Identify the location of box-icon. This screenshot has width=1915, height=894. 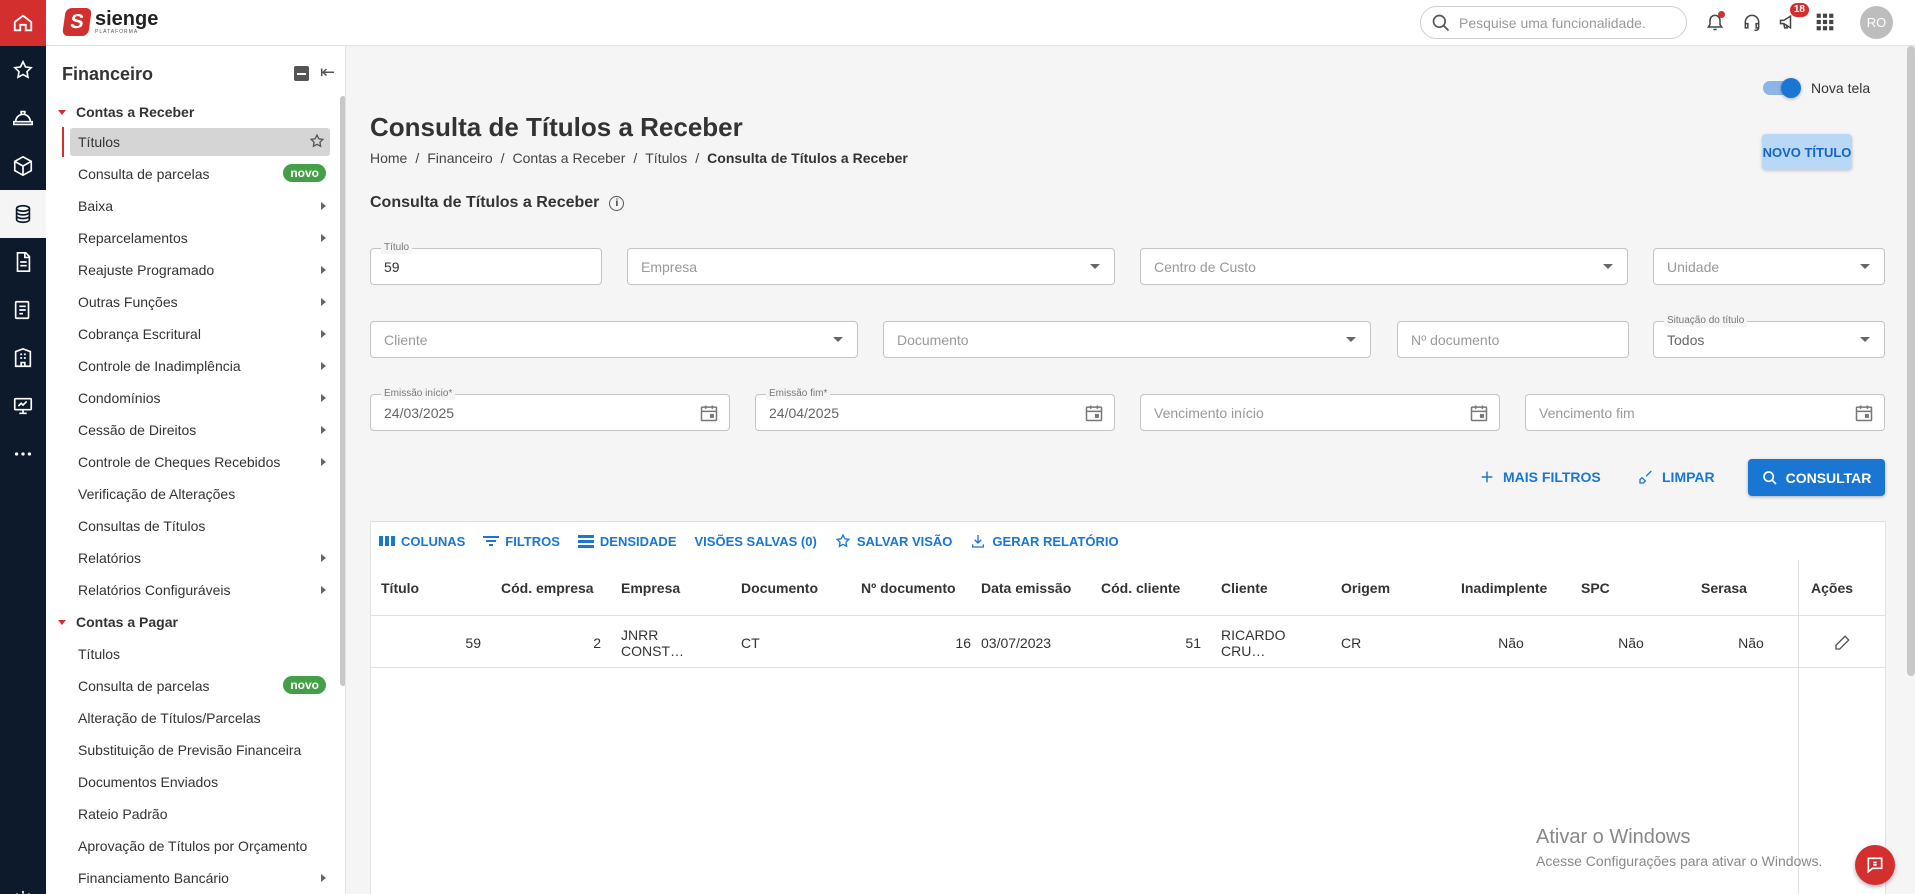
(23, 166).